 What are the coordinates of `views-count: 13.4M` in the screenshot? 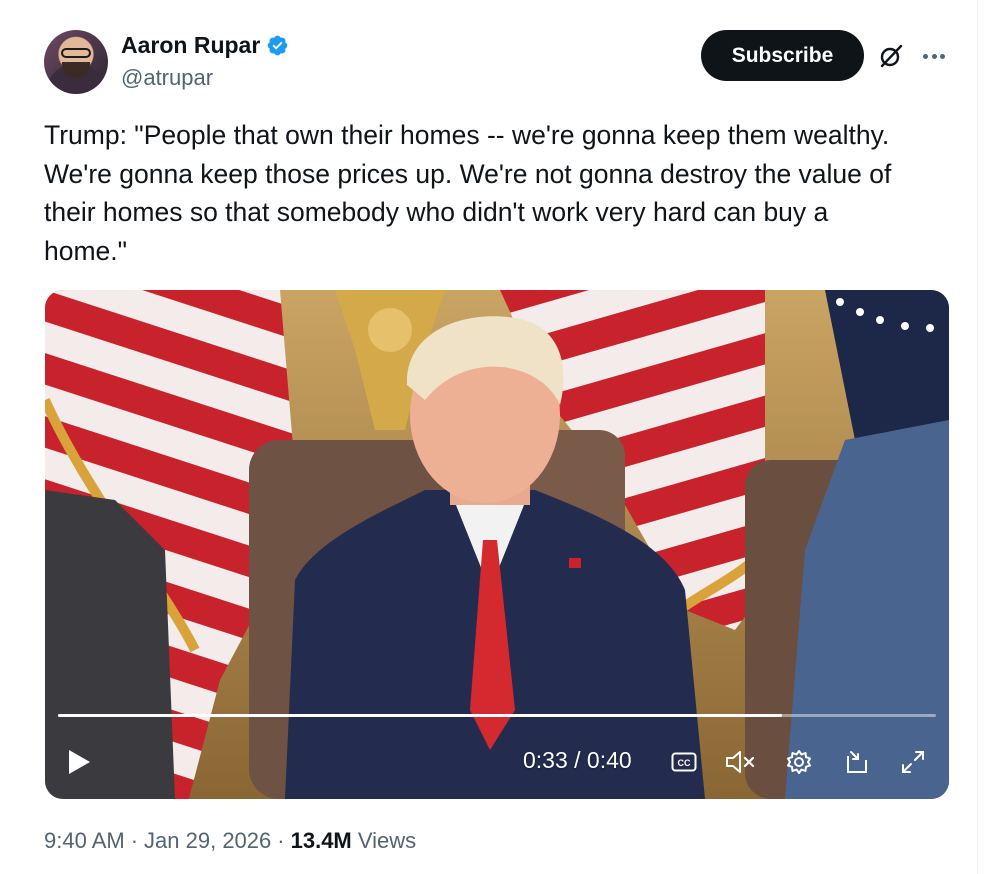 It's located at (321, 840).